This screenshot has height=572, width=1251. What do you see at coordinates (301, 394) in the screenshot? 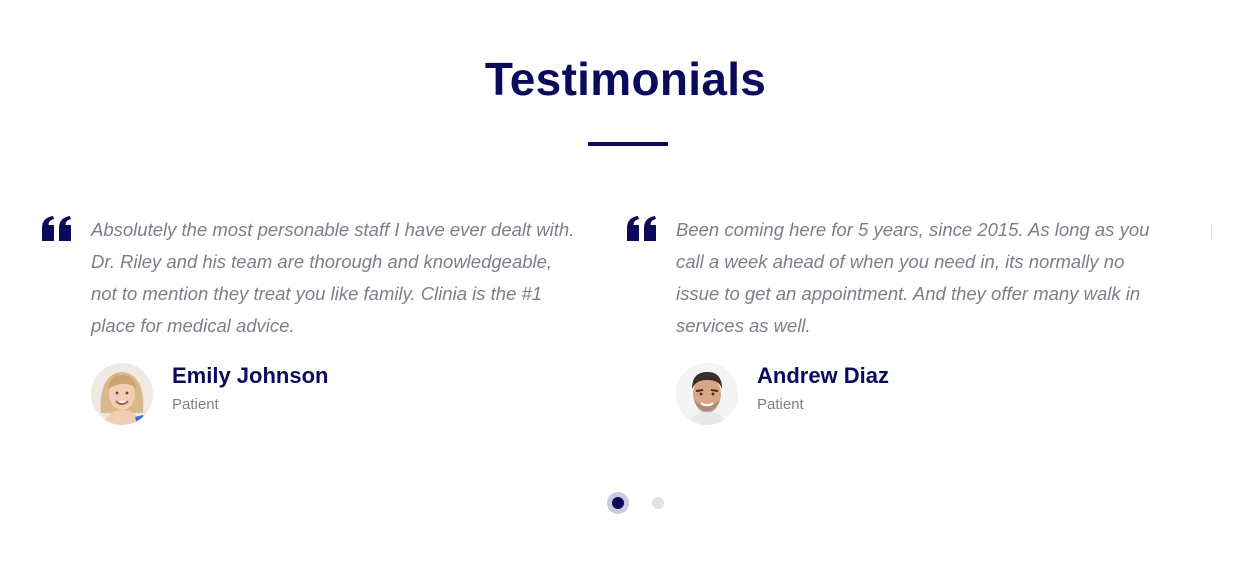
I see `testimonial-author: Emily Johnson Patient` at bounding box center [301, 394].